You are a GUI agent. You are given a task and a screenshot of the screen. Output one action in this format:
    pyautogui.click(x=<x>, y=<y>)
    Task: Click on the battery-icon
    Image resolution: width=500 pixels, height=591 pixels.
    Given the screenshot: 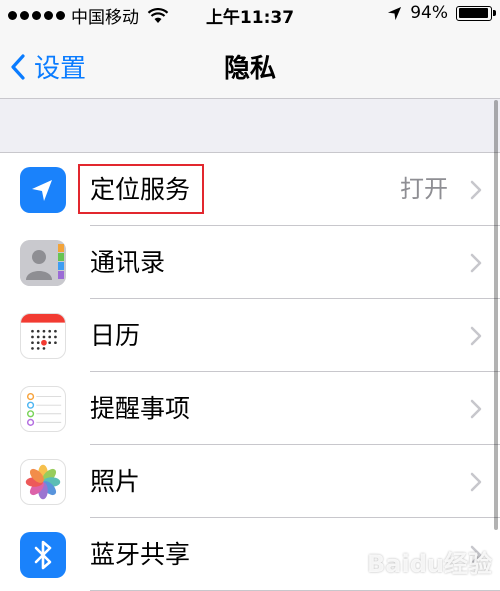 What is the action you would take?
    pyautogui.click(x=476, y=13)
    